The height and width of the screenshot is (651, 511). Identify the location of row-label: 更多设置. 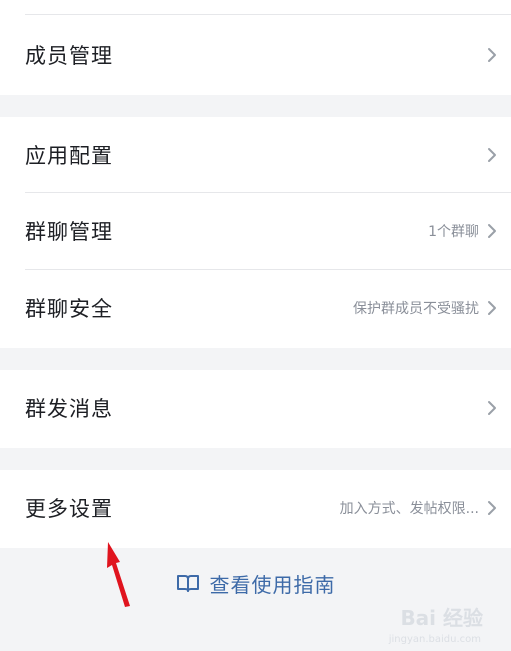
(69, 509).